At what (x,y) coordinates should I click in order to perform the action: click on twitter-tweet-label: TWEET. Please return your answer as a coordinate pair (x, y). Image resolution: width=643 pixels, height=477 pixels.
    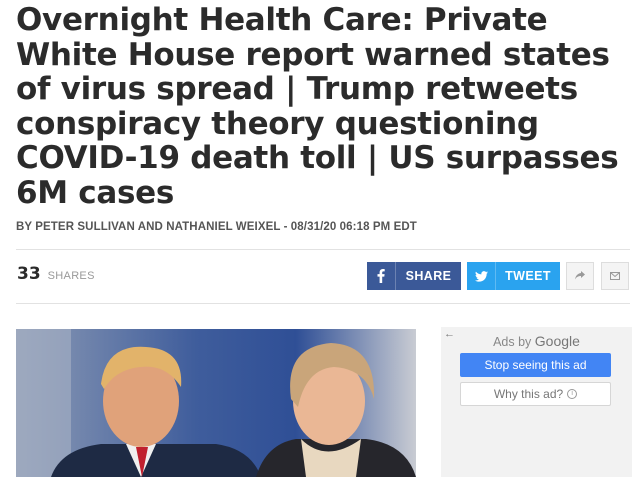
    Looking at the image, I should click on (528, 276).